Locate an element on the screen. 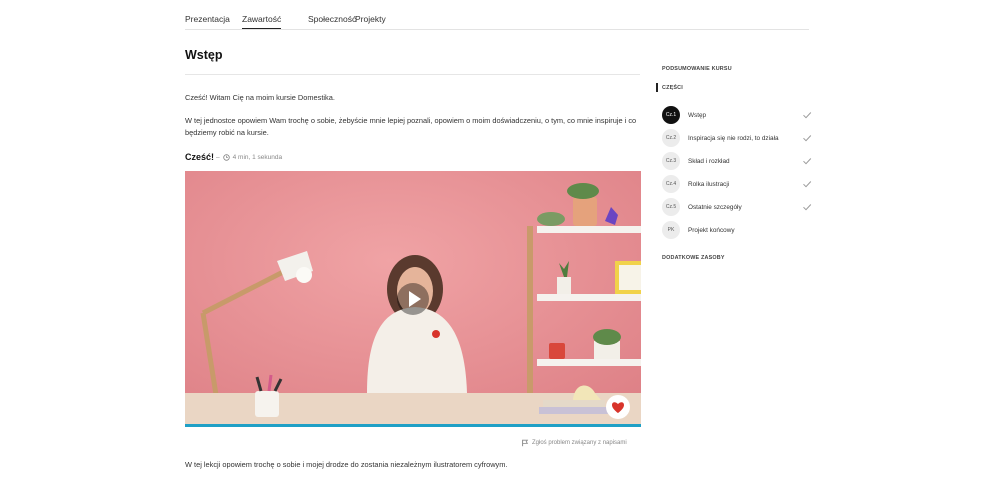 This screenshot has height=491, width=1000. extra-resources-link: DODATKOWE ZASOBY is located at coordinates (693, 258).